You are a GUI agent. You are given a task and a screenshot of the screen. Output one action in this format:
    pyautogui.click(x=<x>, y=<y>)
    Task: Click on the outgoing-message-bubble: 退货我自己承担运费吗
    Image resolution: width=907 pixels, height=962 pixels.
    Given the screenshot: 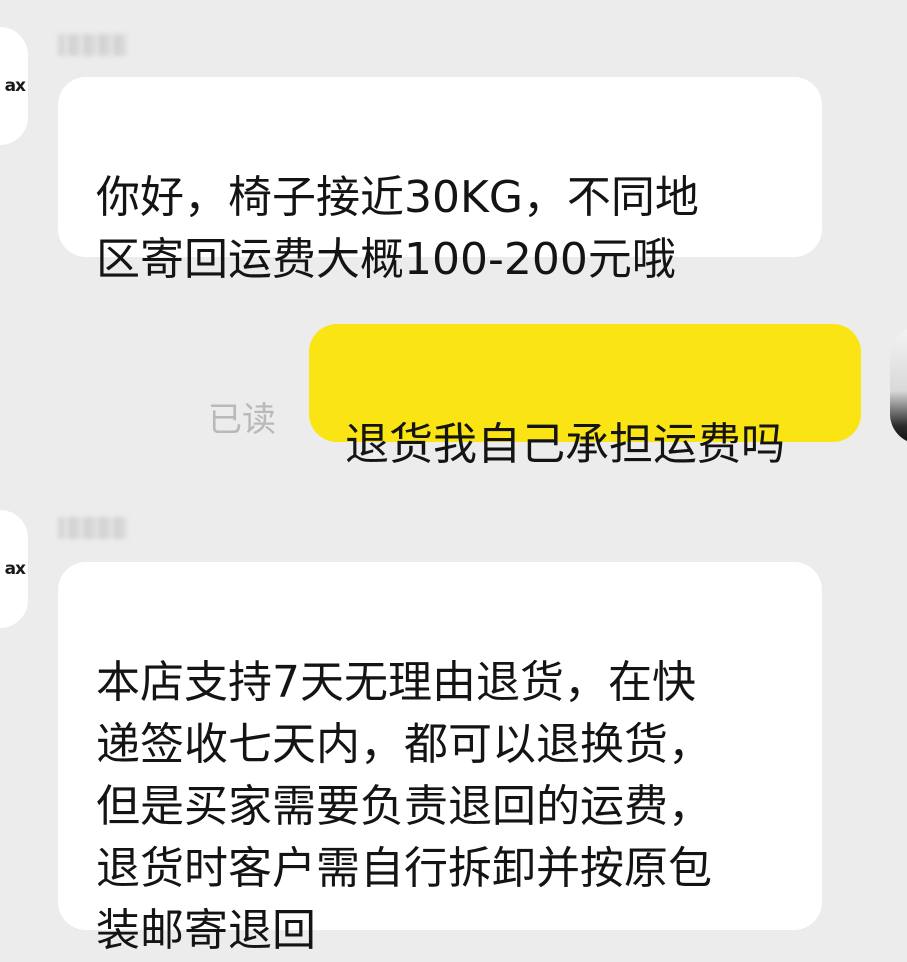 What is the action you would take?
    pyautogui.click(x=585, y=397)
    